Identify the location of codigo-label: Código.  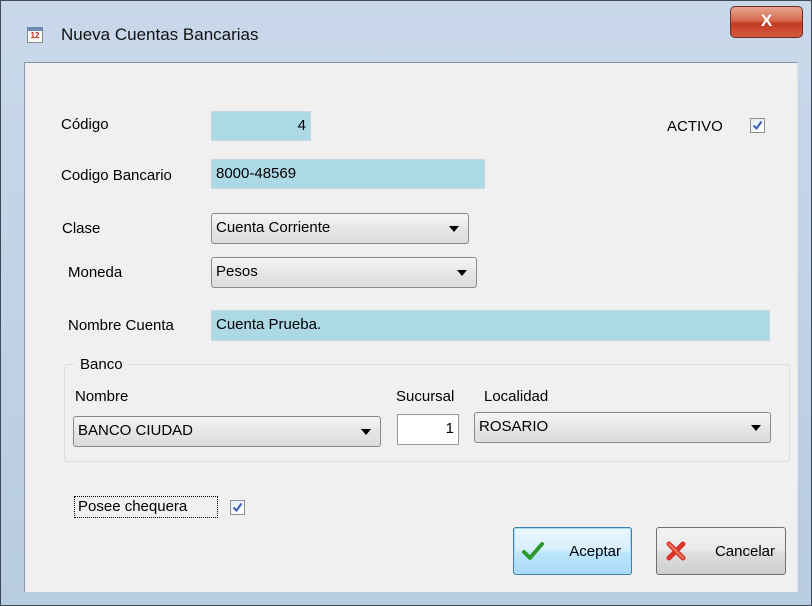
(85, 124).